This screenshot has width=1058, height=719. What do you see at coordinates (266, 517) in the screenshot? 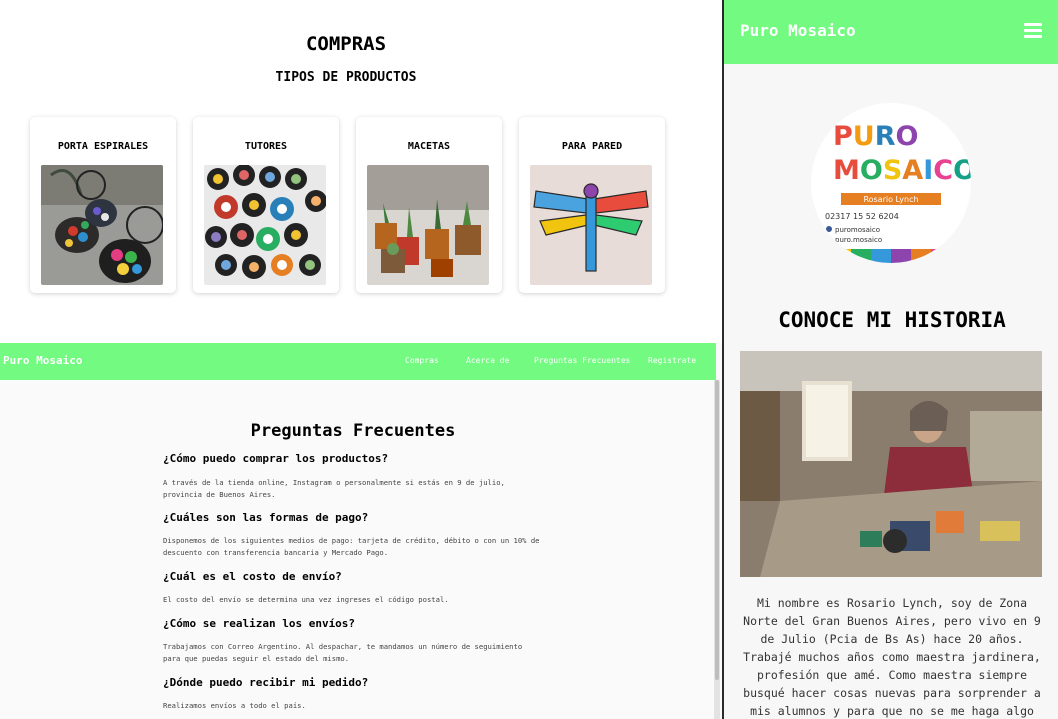
I see `faq-question: ¿Cuáles son las formas de pago?` at bounding box center [266, 517].